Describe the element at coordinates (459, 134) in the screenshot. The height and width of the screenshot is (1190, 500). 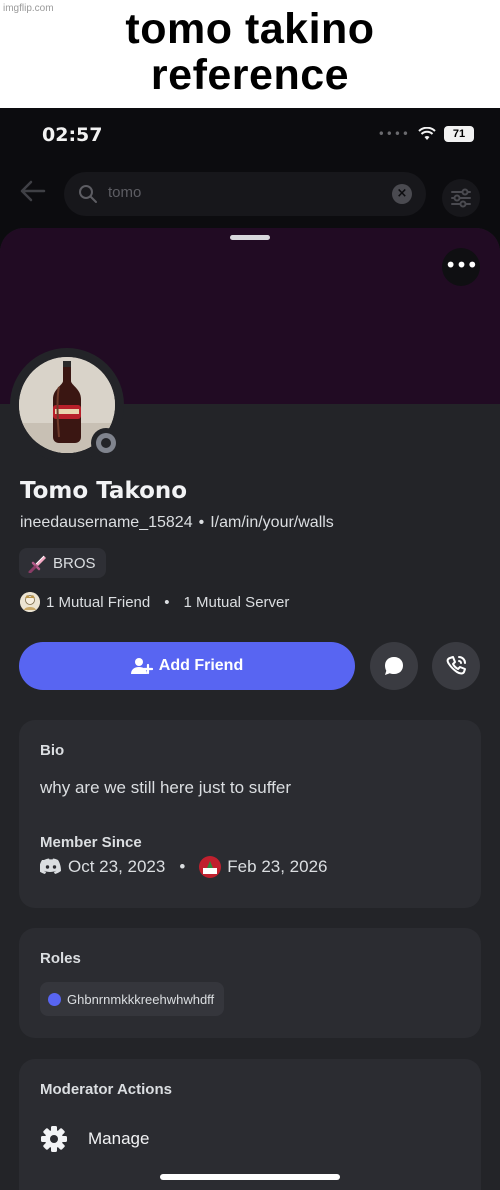
I see `battery-indicator: 71` at that location.